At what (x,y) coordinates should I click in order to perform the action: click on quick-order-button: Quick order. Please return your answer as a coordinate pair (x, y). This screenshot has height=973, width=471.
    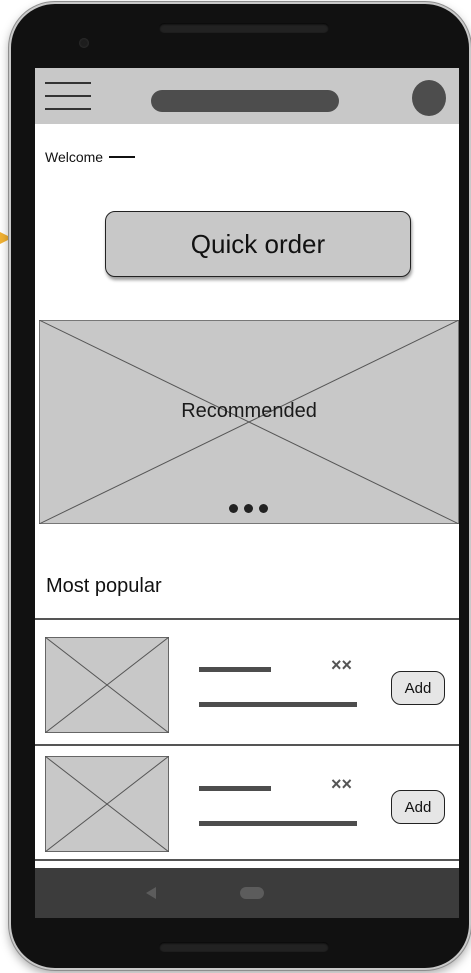
    Looking at the image, I should click on (258, 244).